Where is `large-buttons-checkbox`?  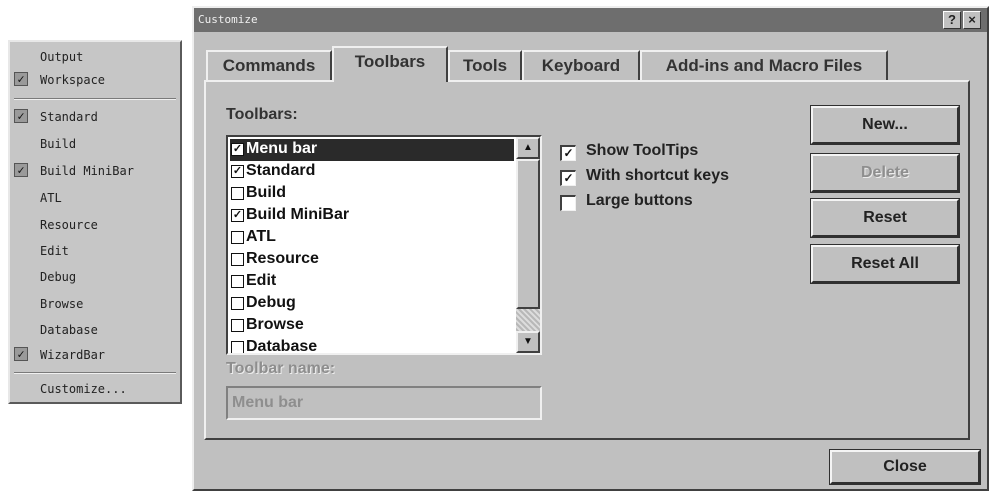 large-buttons-checkbox is located at coordinates (568, 203).